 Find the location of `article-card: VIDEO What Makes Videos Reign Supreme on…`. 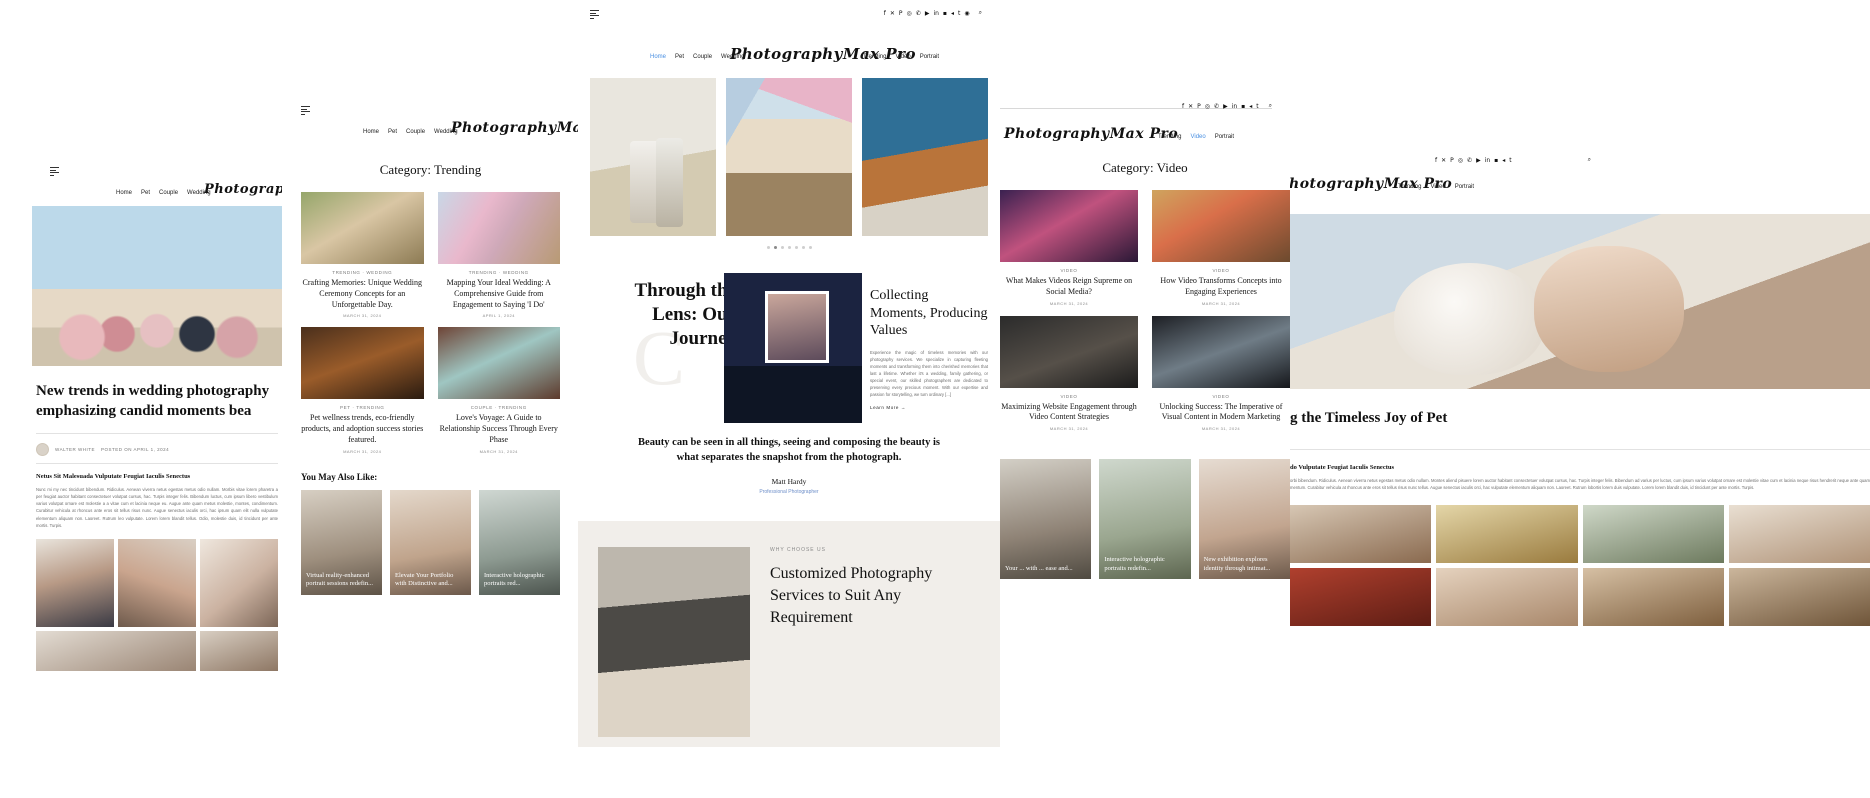

article-card: VIDEO What Makes Videos Reign Supreme on… is located at coordinates (1069, 248).